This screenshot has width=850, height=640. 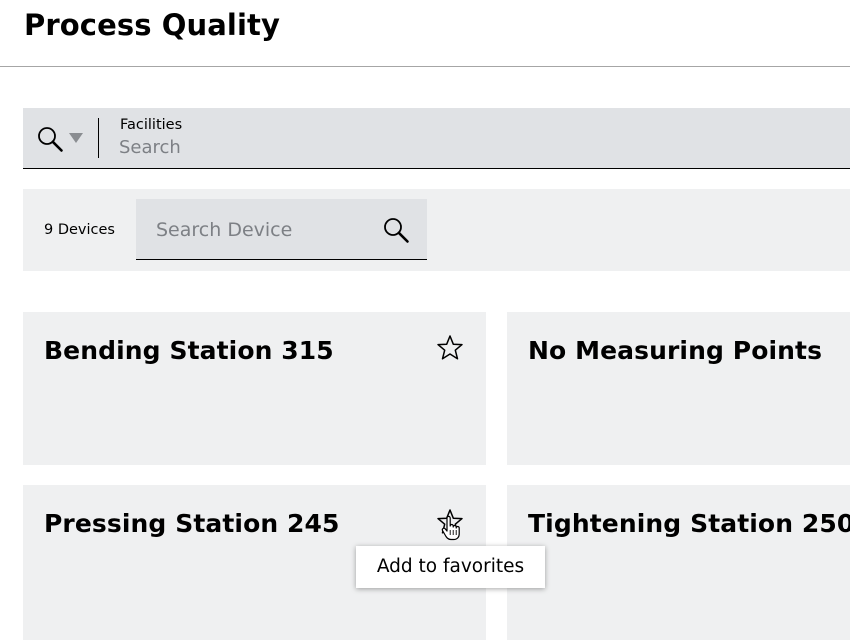 I want to click on favorites-tooltip: Add to favorites, so click(x=450, y=567).